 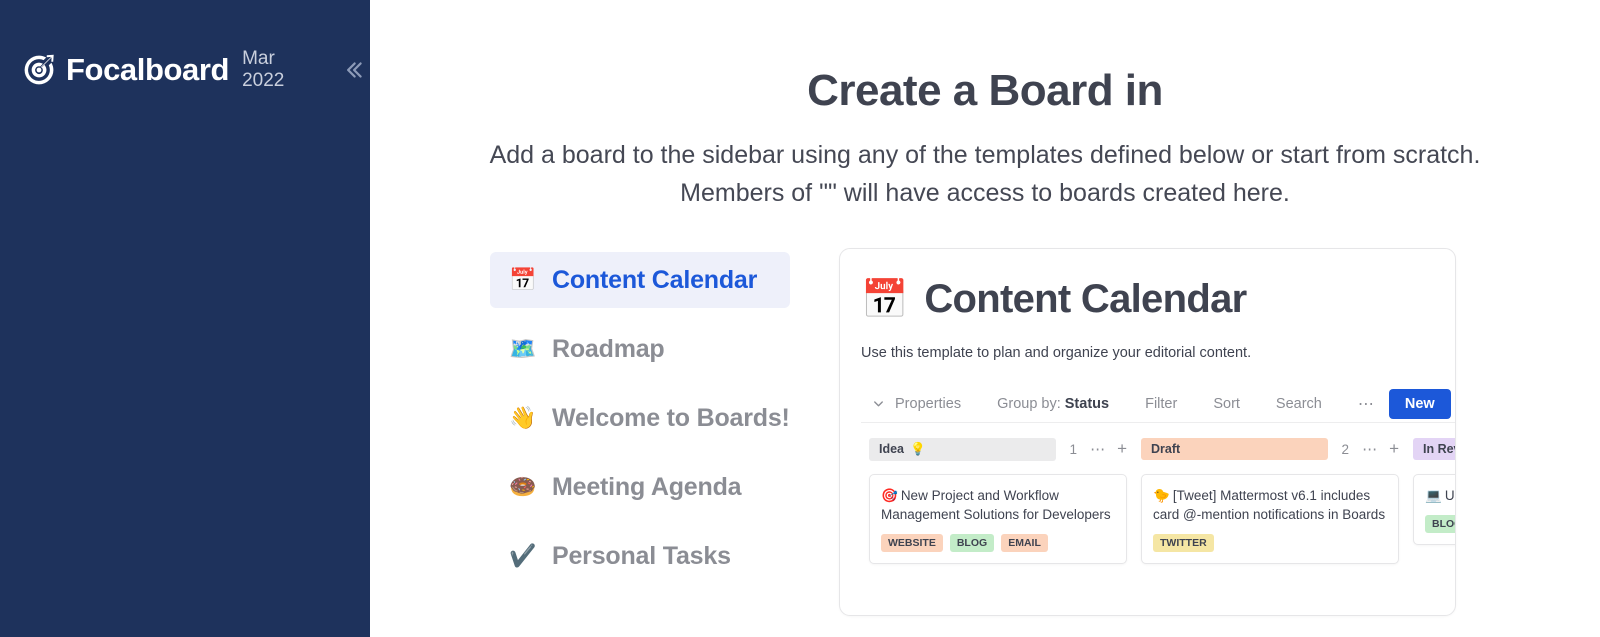 What do you see at coordinates (878, 403) in the screenshot?
I see `chevron-down-icon` at bounding box center [878, 403].